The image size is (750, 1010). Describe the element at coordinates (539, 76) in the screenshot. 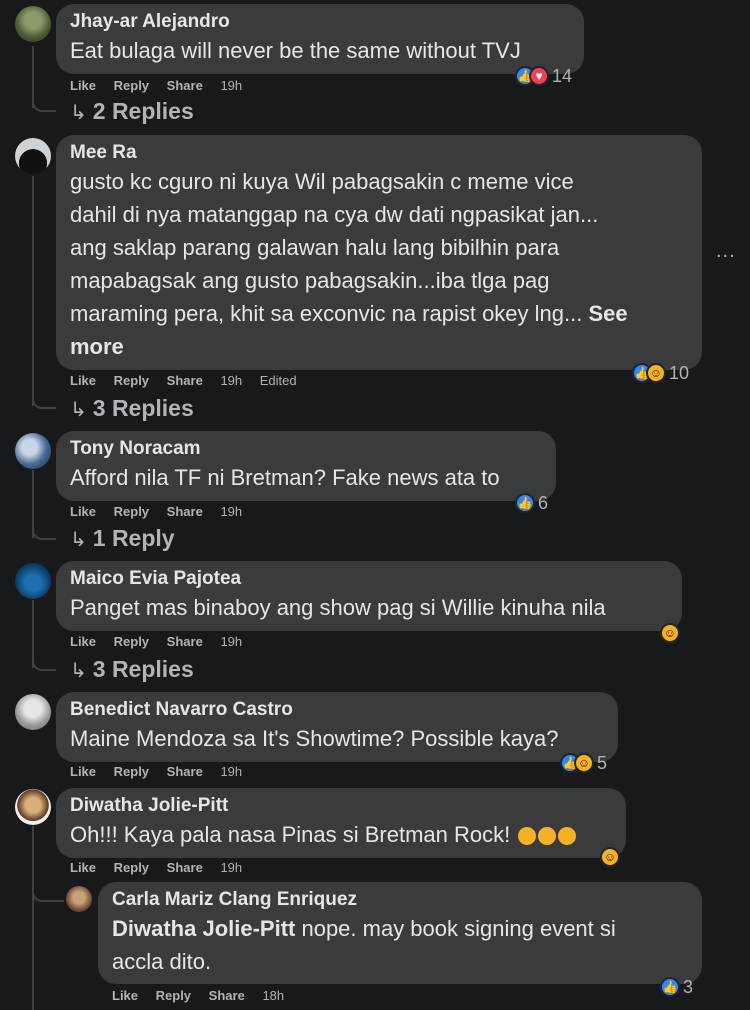

I see `heart-icon: ♥` at that location.